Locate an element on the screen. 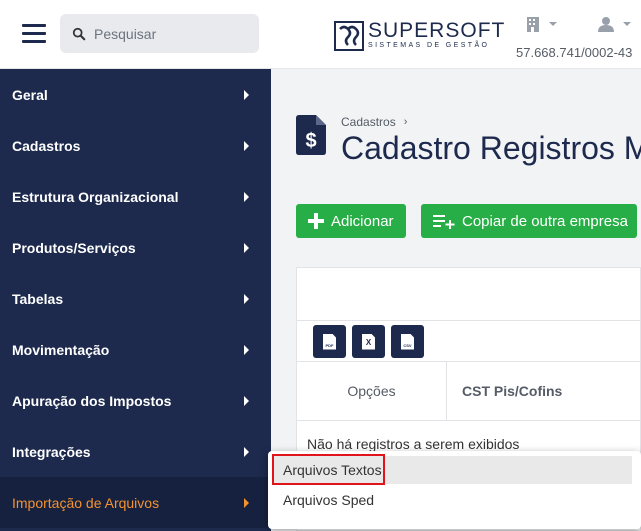 This screenshot has width=641, height=531. submenu-item-arquivos-sped: Arquivos Sped is located at coordinates (452, 500).